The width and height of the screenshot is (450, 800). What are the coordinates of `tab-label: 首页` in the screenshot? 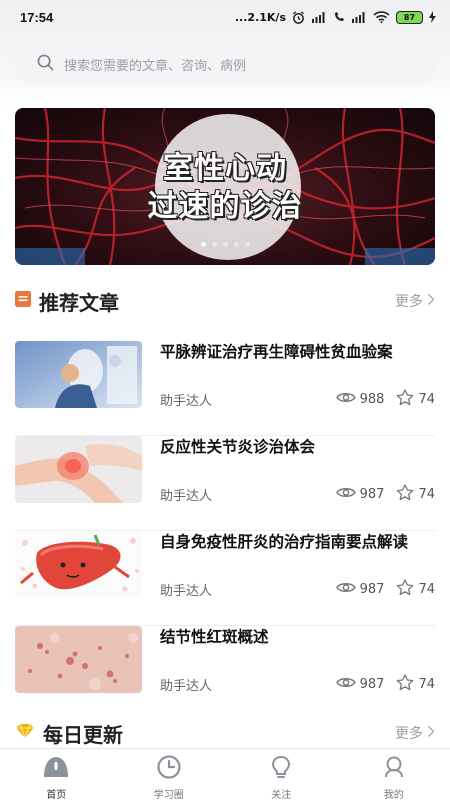 It's located at (56, 795).